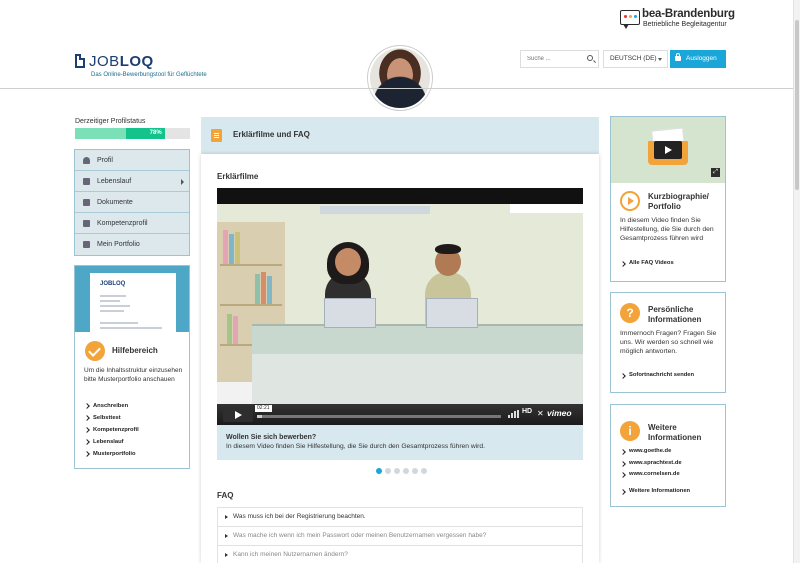 The width and height of the screenshot is (800, 563). What do you see at coordinates (514, 414) in the screenshot?
I see `volume-icon` at bounding box center [514, 414].